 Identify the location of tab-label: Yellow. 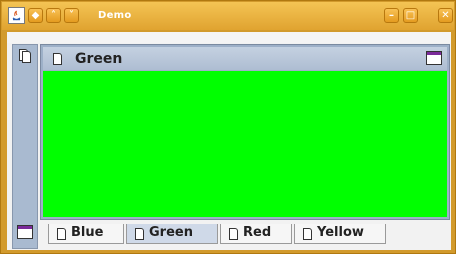
(340, 232).